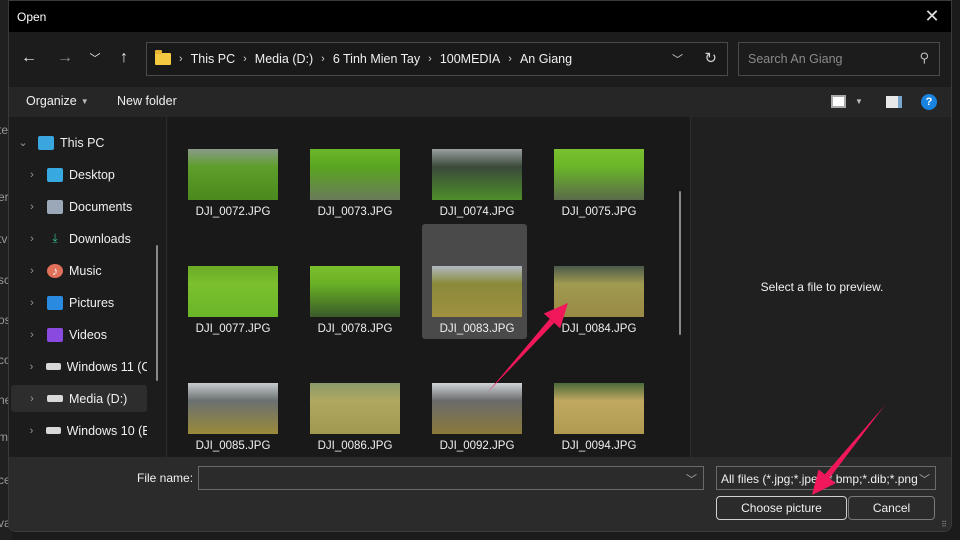 This screenshot has width=960, height=540. Describe the element at coordinates (929, 102) in the screenshot. I see `help-icon: ?` at that location.